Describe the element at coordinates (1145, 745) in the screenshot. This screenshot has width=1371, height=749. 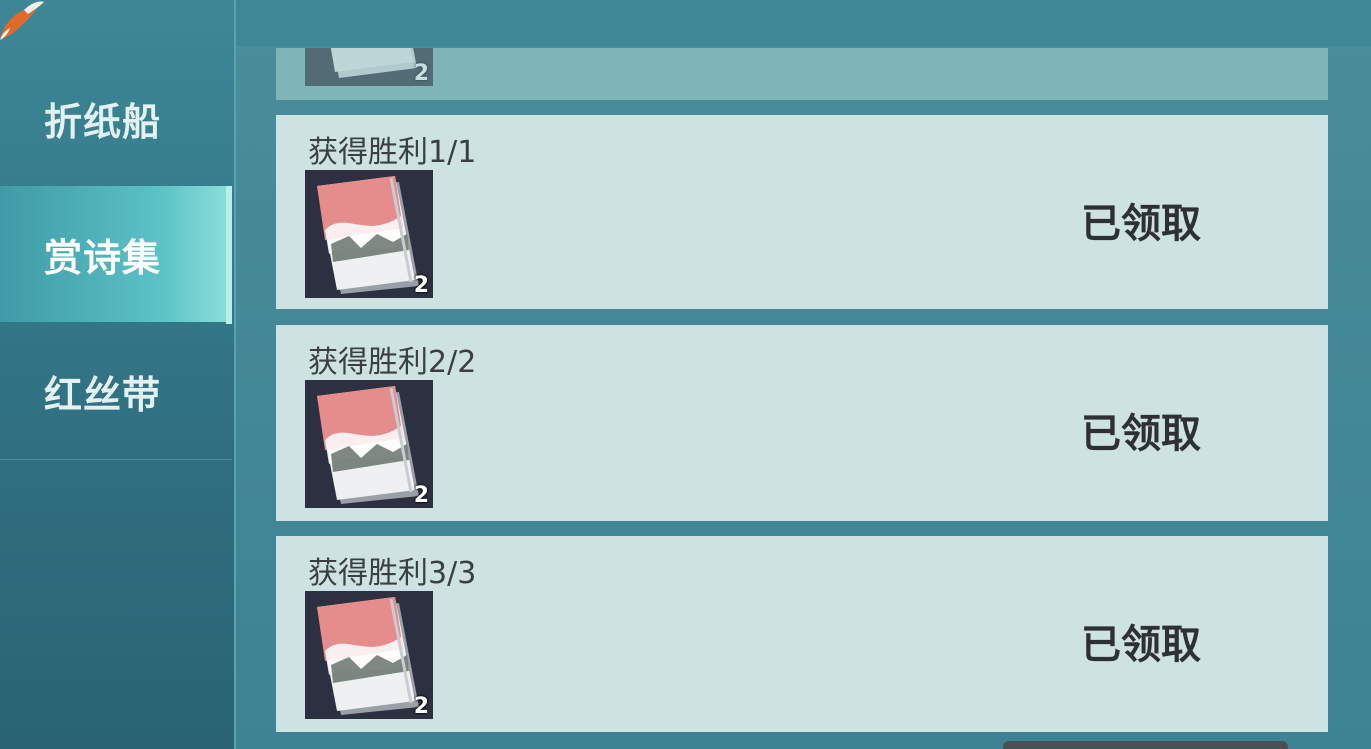
I see `bottom-handle` at that location.